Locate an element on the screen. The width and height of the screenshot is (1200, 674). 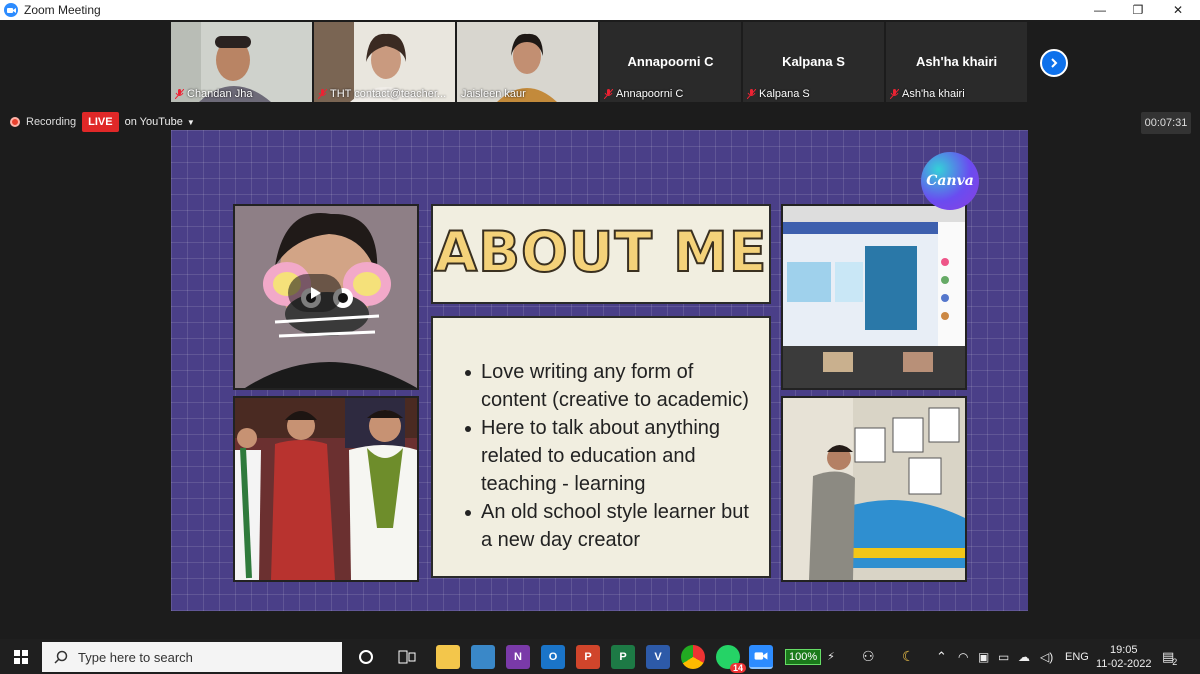
zoom-logo-icon is located at coordinates (11, 10).